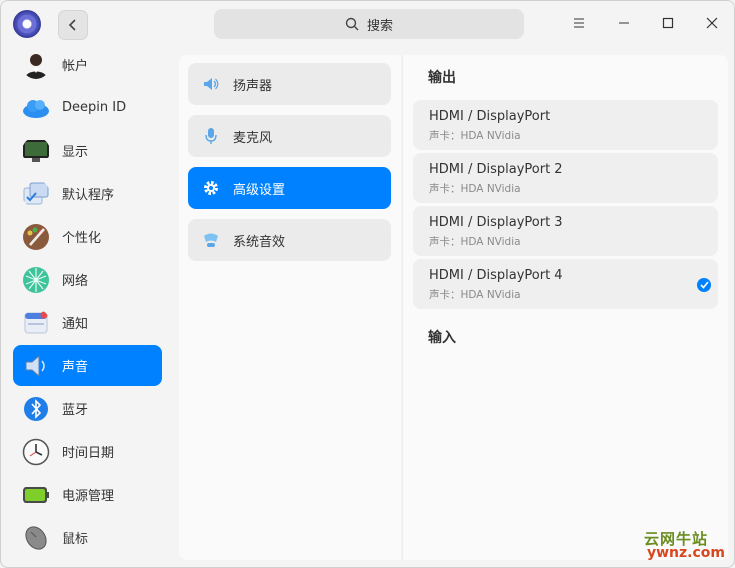 Image resolution: width=735 pixels, height=568 pixels. Describe the element at coordinates (490, 116) in the screenshot. I see `device-name: HDMI / DisplayPort` at that location.